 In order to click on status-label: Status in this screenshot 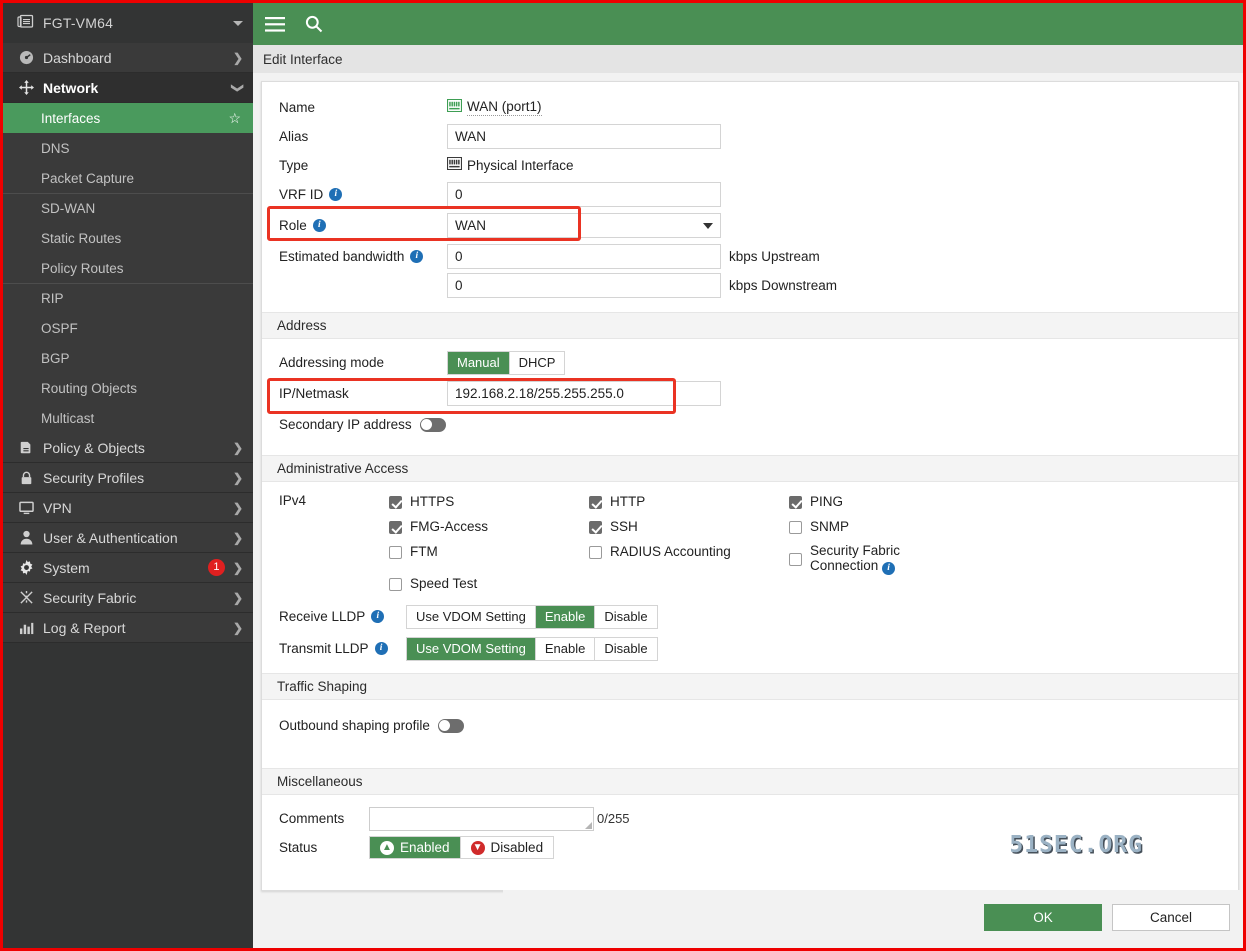, I will do `click(298, 847)`.